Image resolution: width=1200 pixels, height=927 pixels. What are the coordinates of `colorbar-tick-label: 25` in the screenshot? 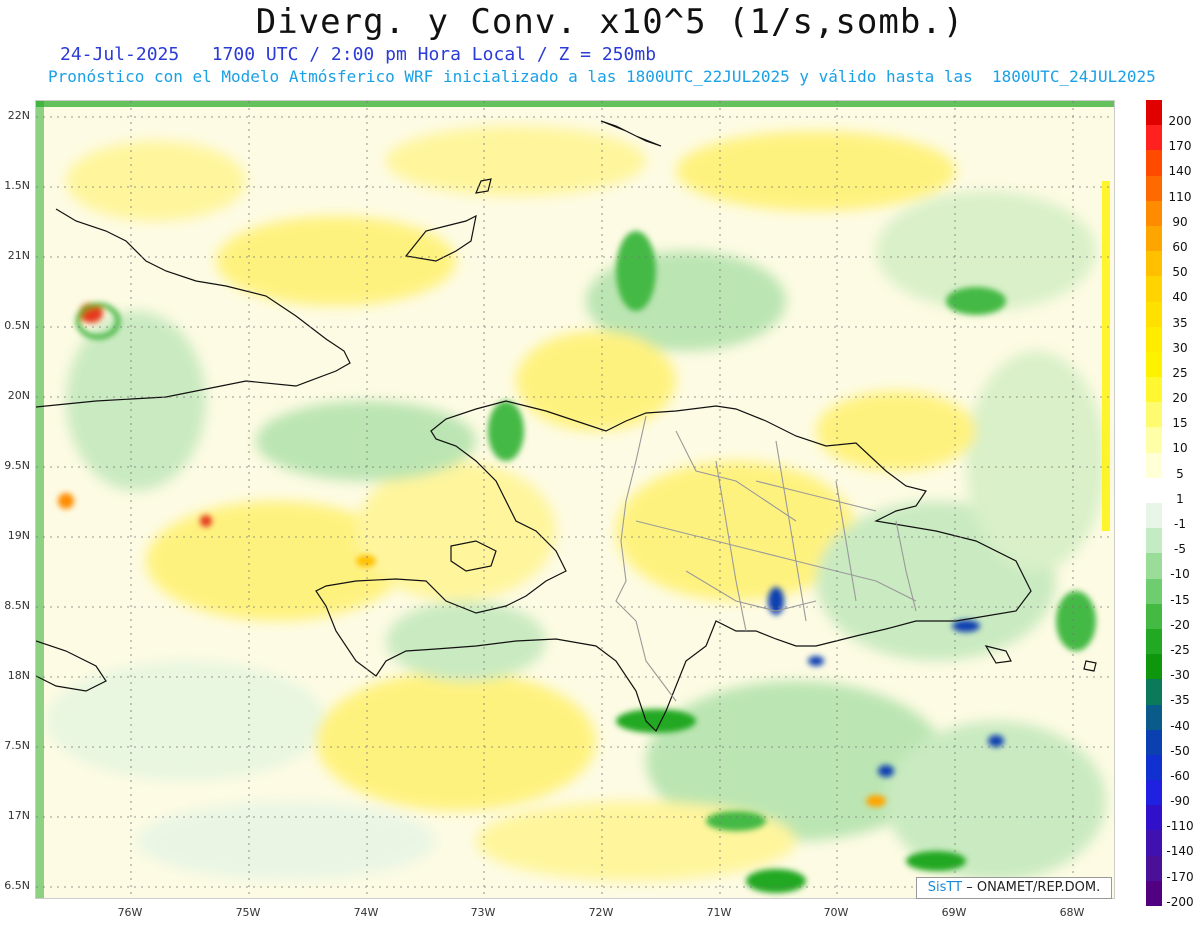 It's located at (1180, 372).